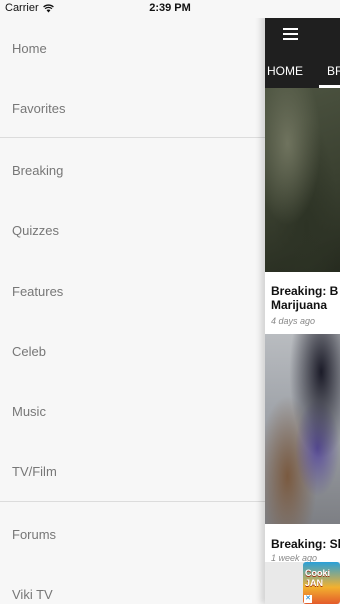 This screenshot has width=340, height=604. Describe the element at coordinates (314, 583) in the screenshot. I see `ad-text-line: JAN` at that location.